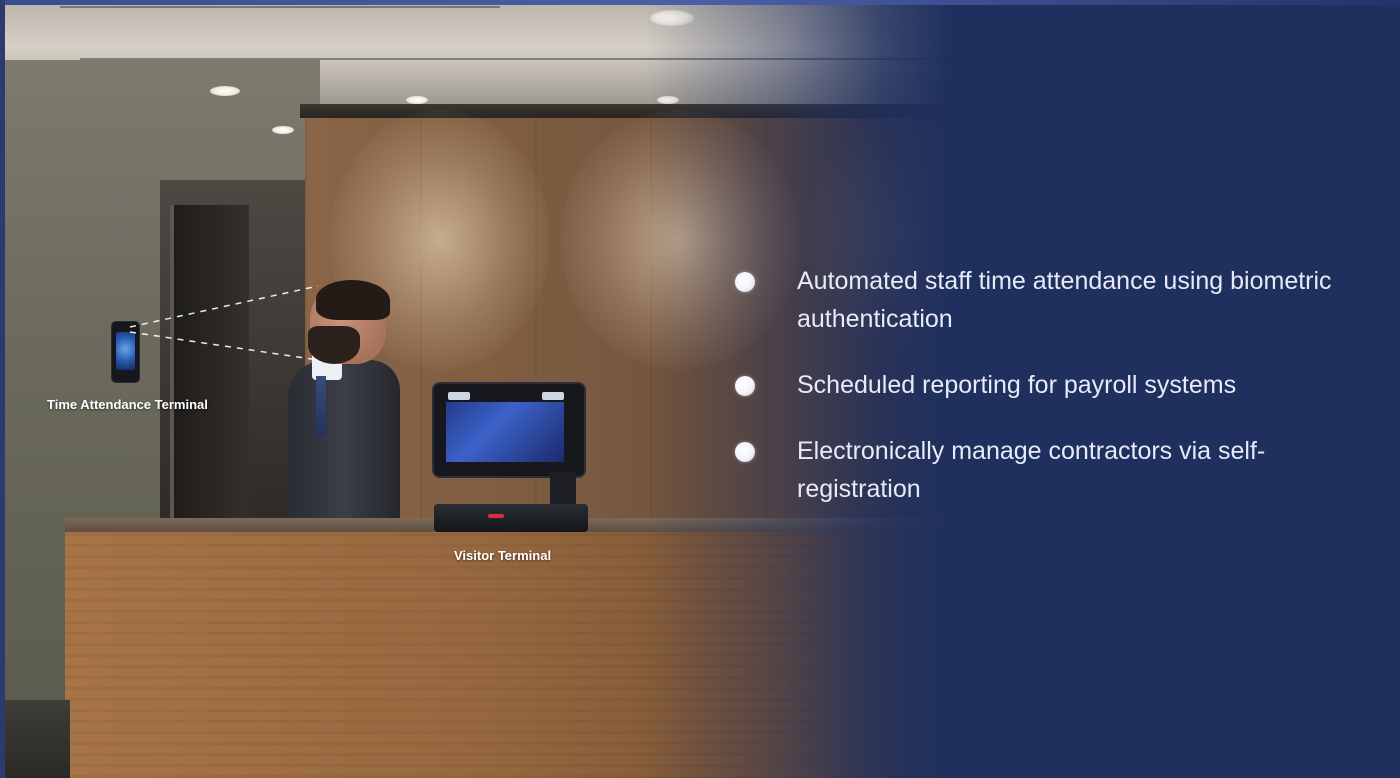 This screenshot has width=1400, height=778. Describe the element at coordinates (127, 404) in the screenshot. I see `time-attendance-terminal-label: Time Attendance Terminal` at that location.